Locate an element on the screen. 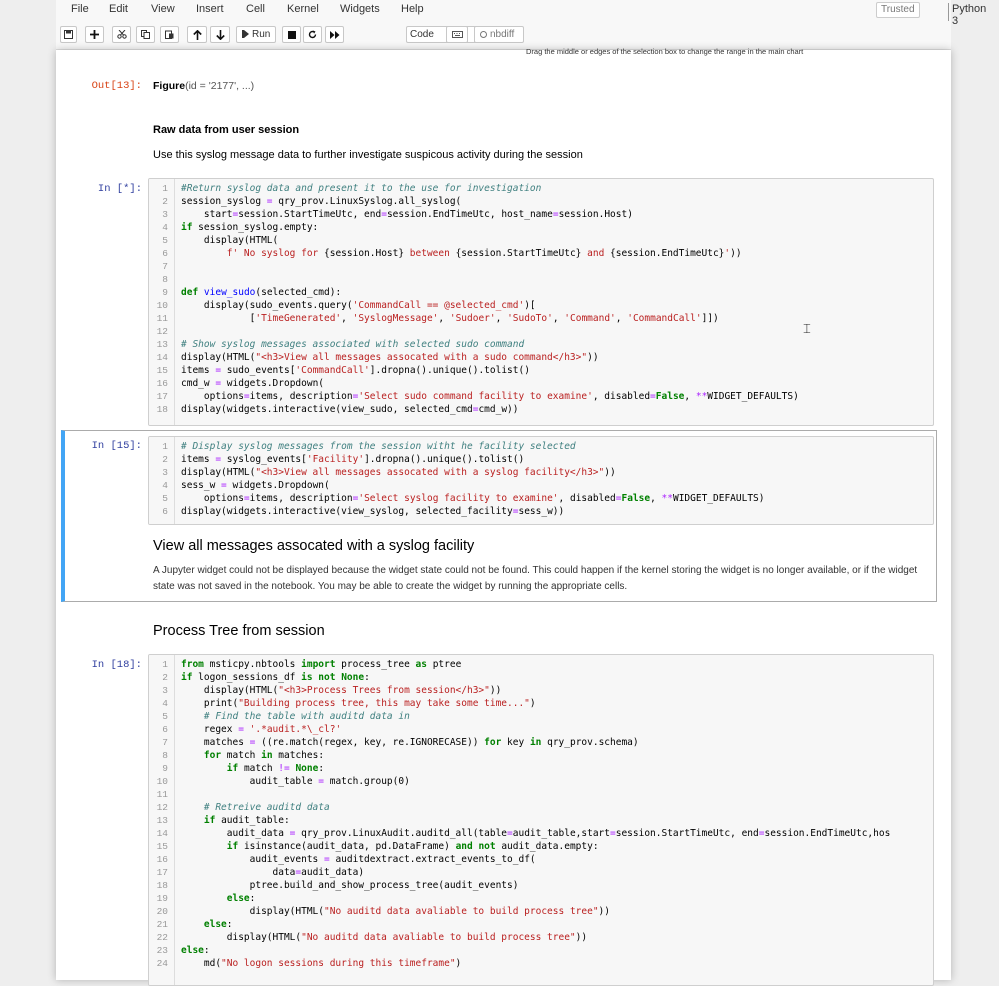  code-line: for match in matches: is located at coordinates (252, 755).